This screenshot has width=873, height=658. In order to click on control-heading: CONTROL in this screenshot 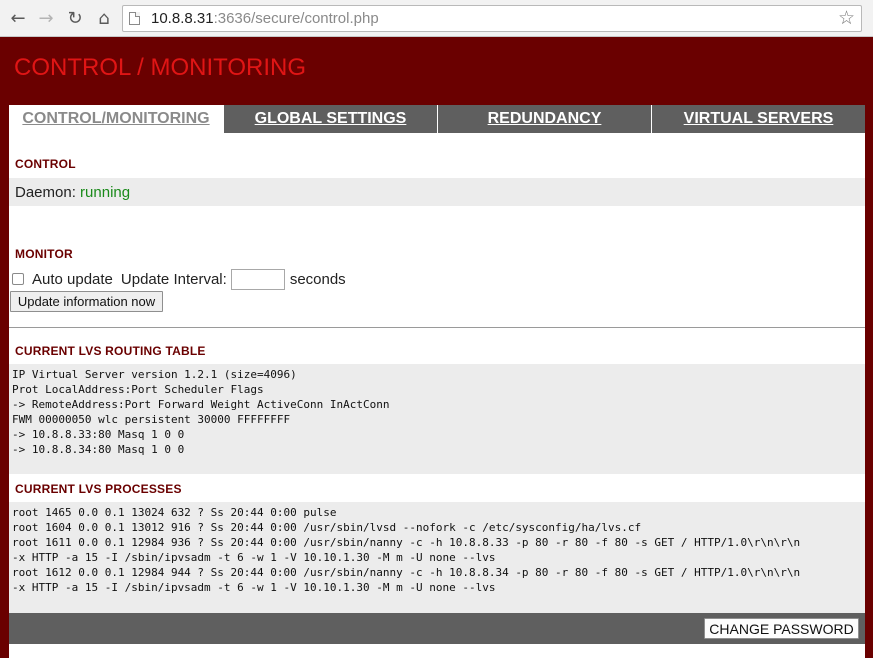, I will do `click(45, 164)`.